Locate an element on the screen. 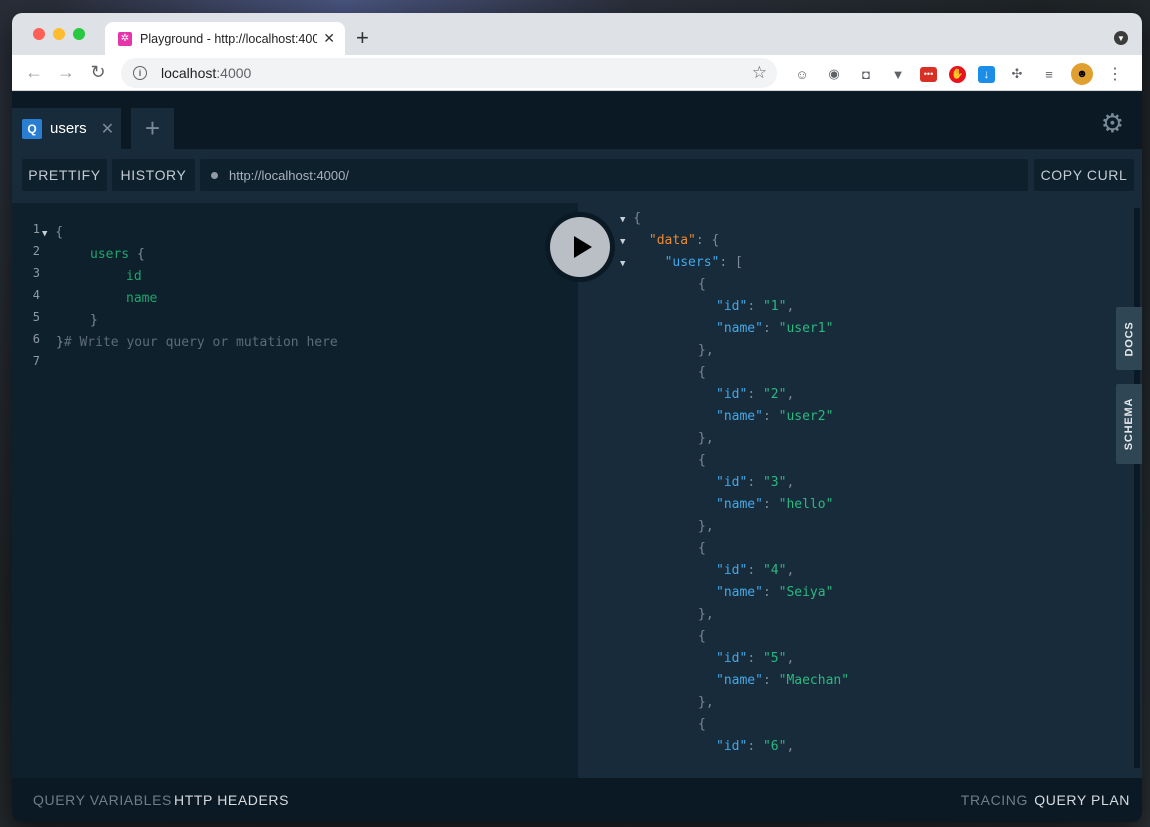  editor-token: name is located at coordinates (142, 298).